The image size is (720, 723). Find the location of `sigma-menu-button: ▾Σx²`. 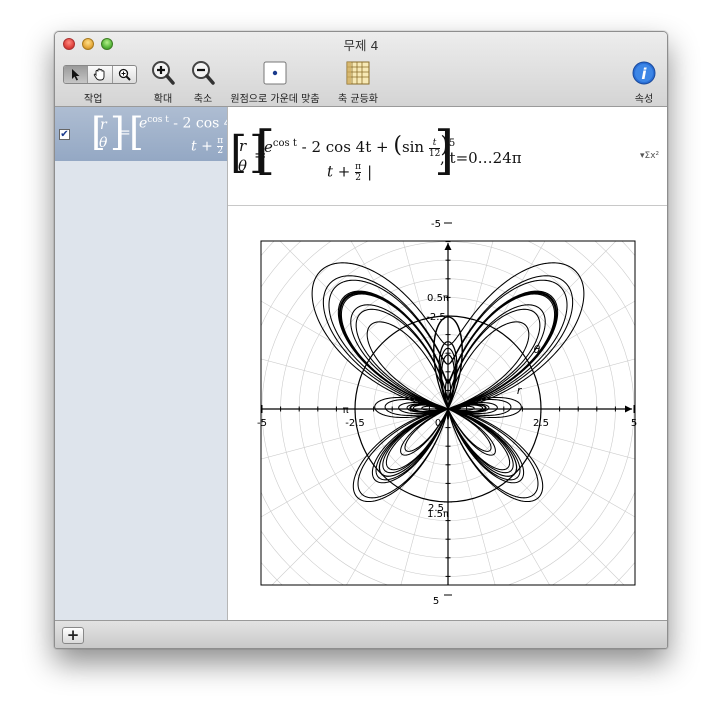

sigma-menu-button: ▾Σx² is located at coordinates (649, 156).